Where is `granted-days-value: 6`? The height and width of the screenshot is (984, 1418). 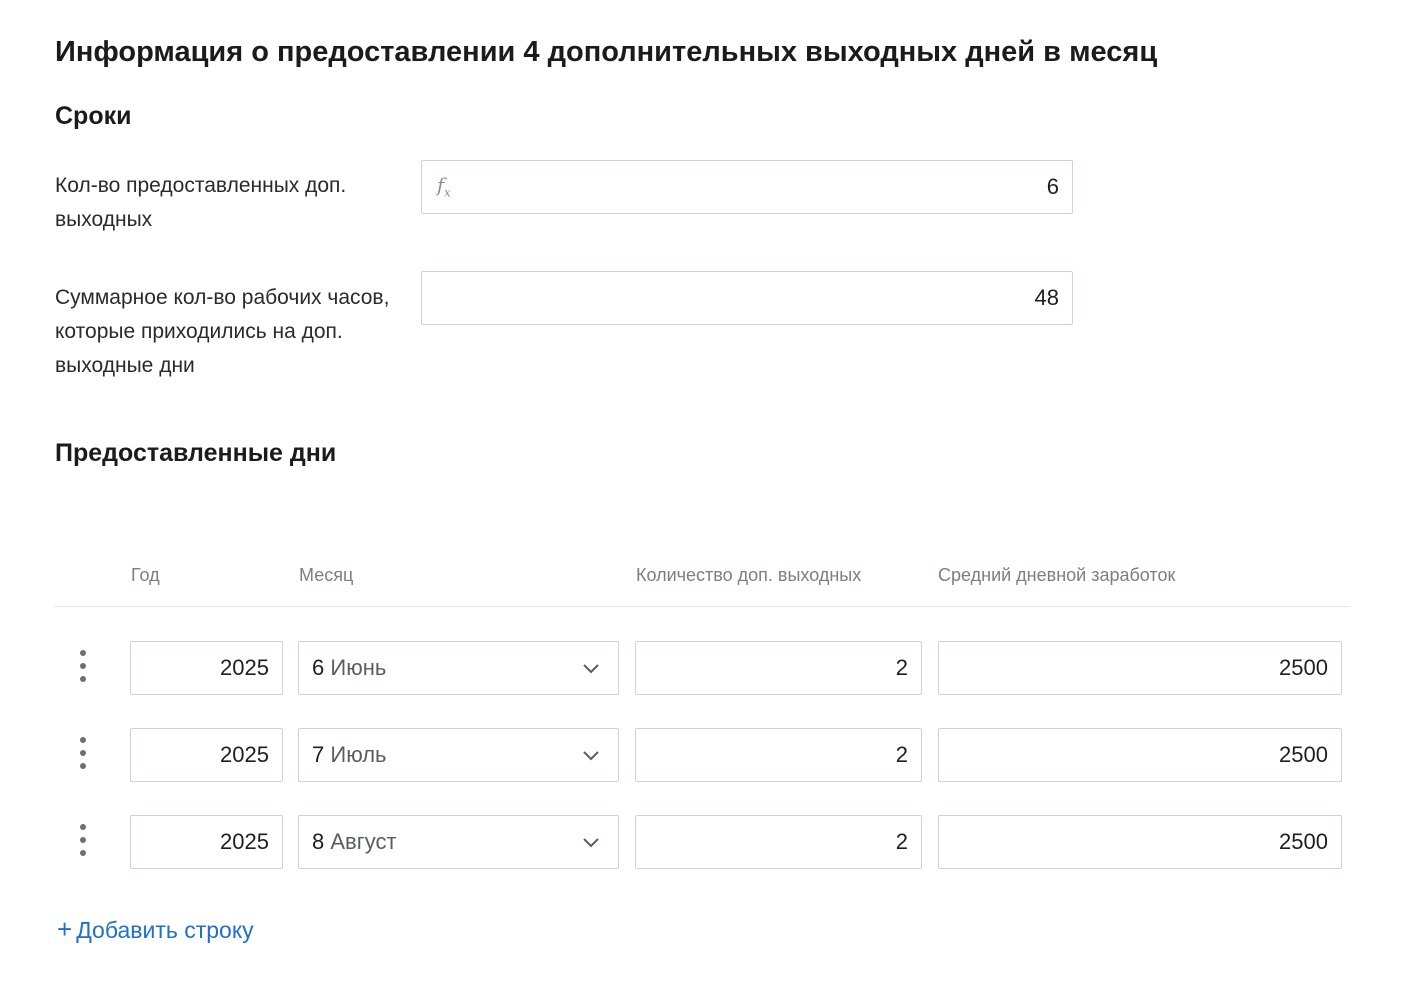
granted-days-value: 6 is located at coordinates (1052, 186).